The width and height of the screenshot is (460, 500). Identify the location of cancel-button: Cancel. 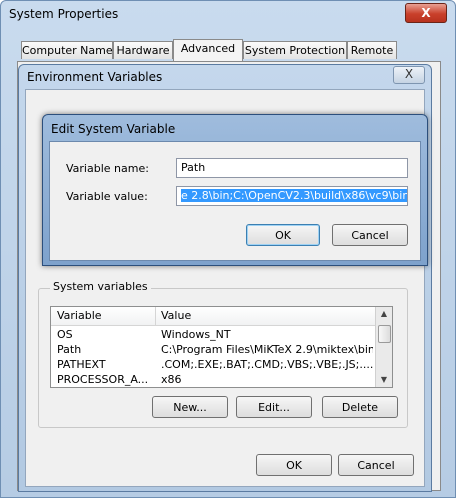
(376, 465).